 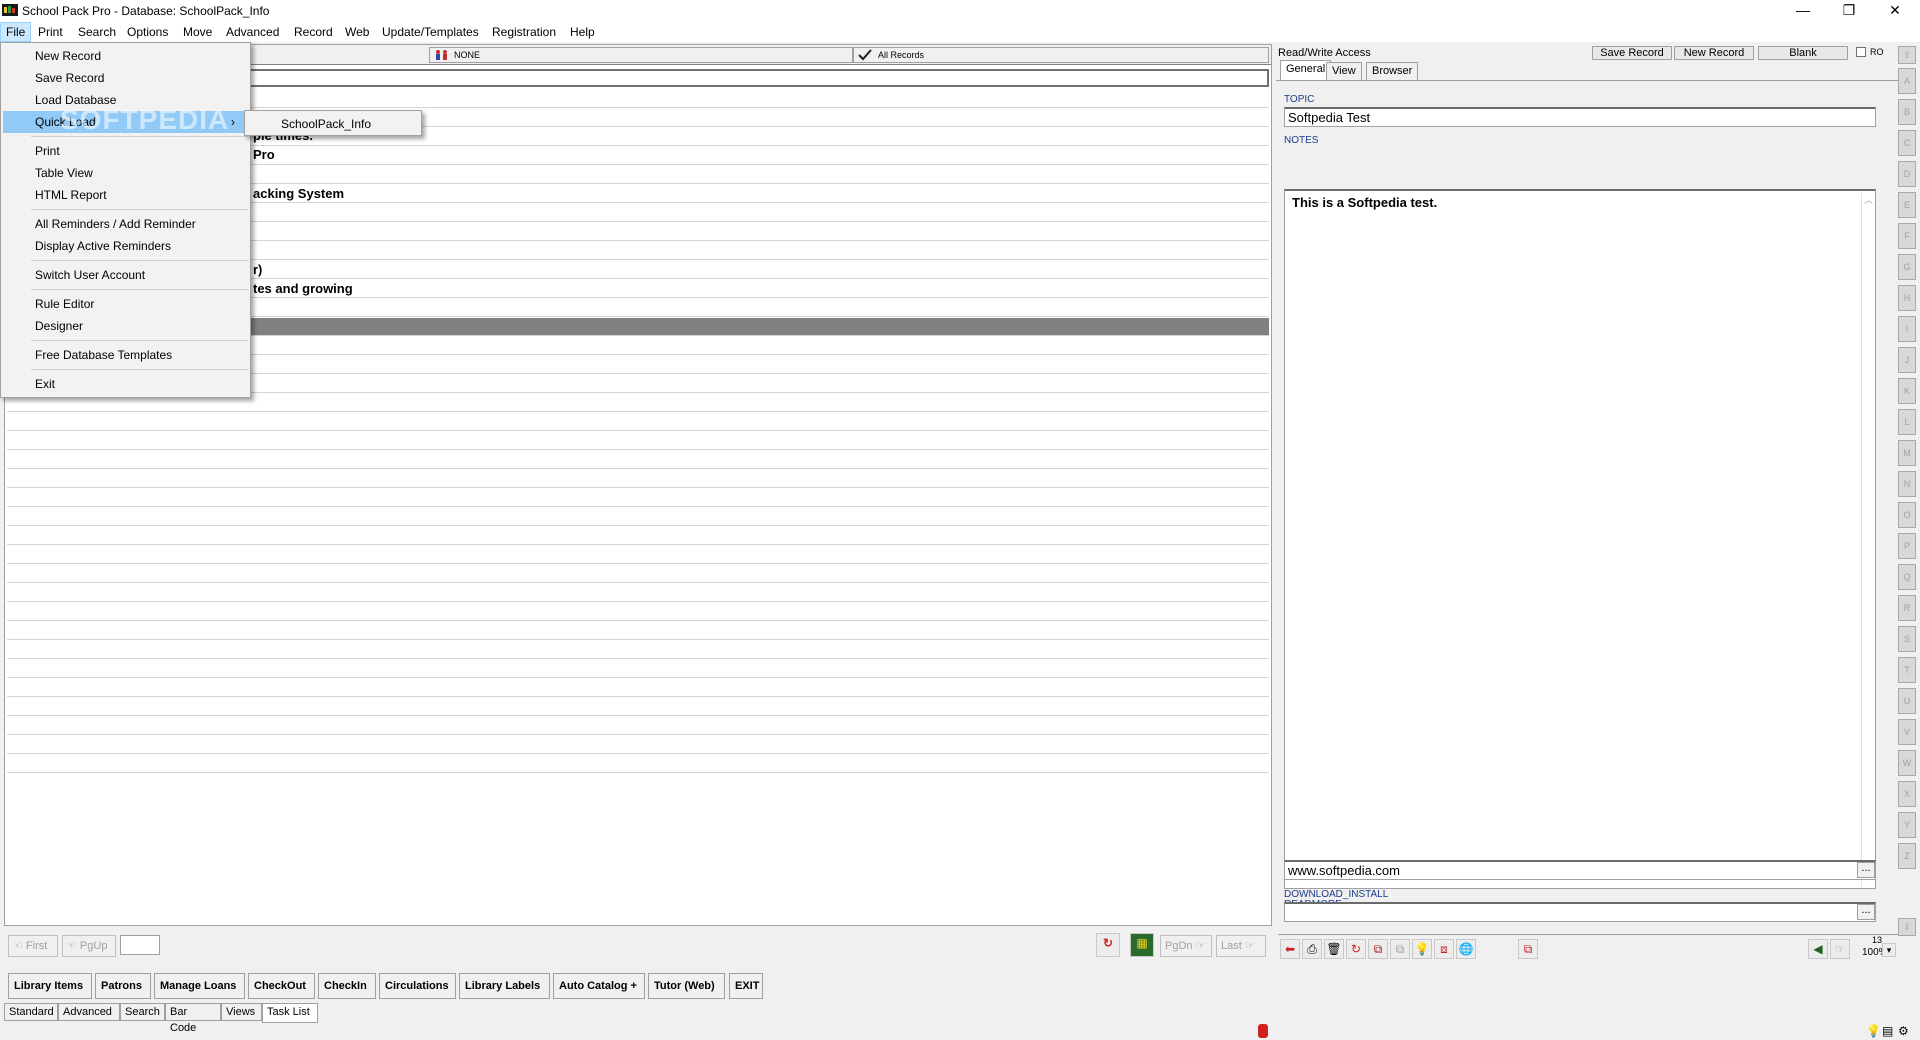 I want to click on menu-move: Move, so click(x=197, y=32).